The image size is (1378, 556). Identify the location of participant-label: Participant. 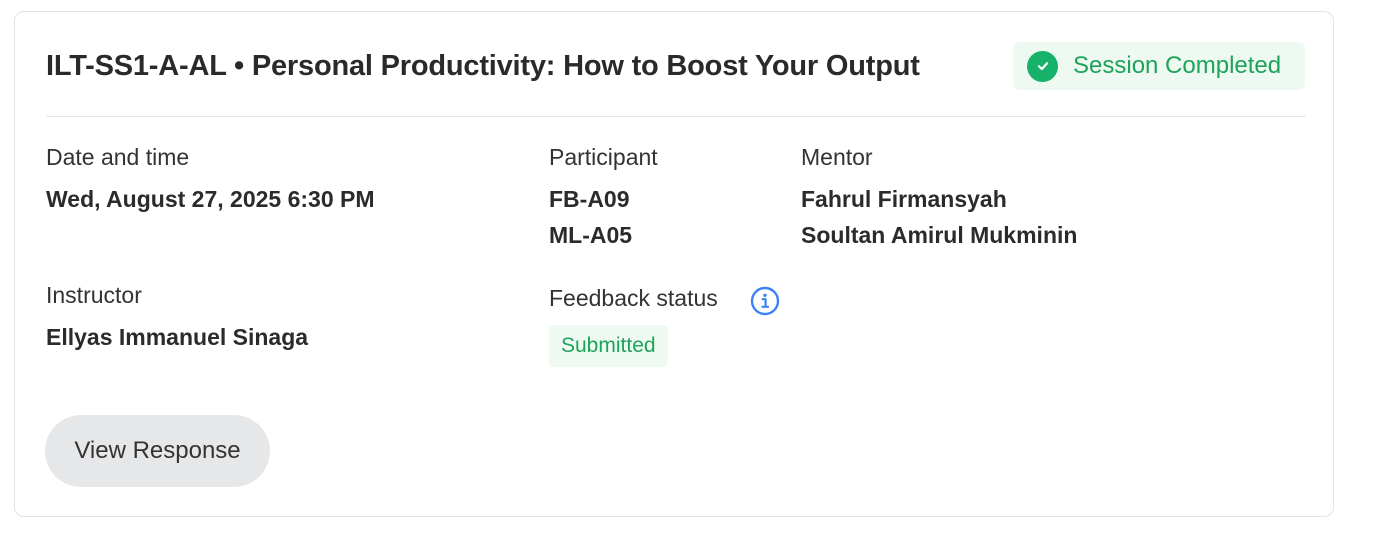
(603, 157).